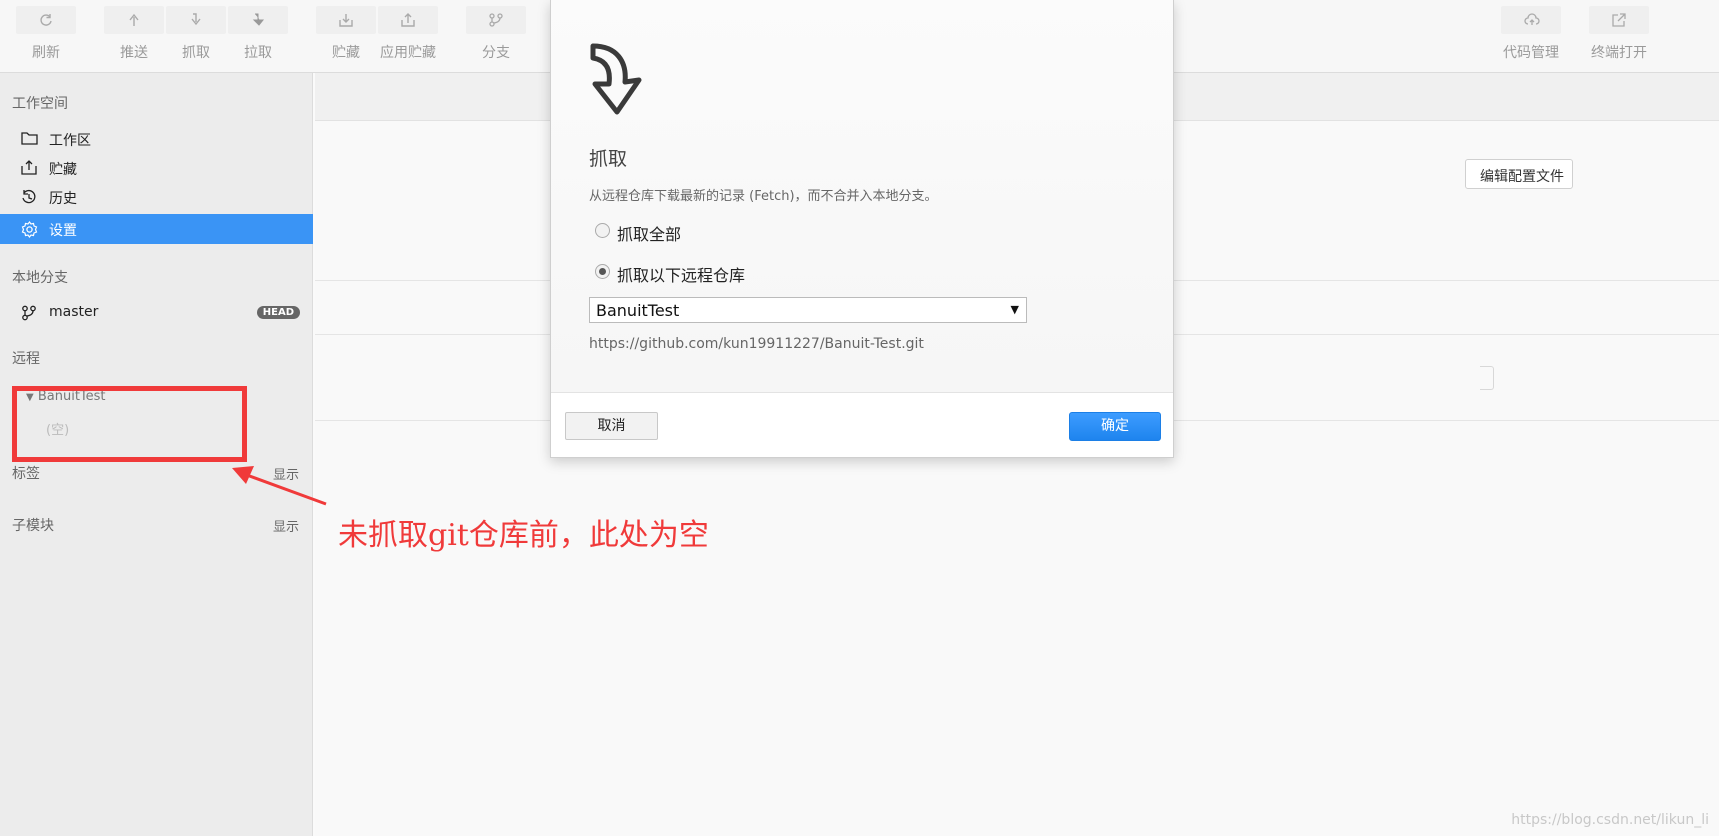 The width and height of the screenshot is (1719, 836). Describe the element at coordinates (1014, 309) in the screenshot. I see `dropdown-arrow-icon: ▼` at that location.